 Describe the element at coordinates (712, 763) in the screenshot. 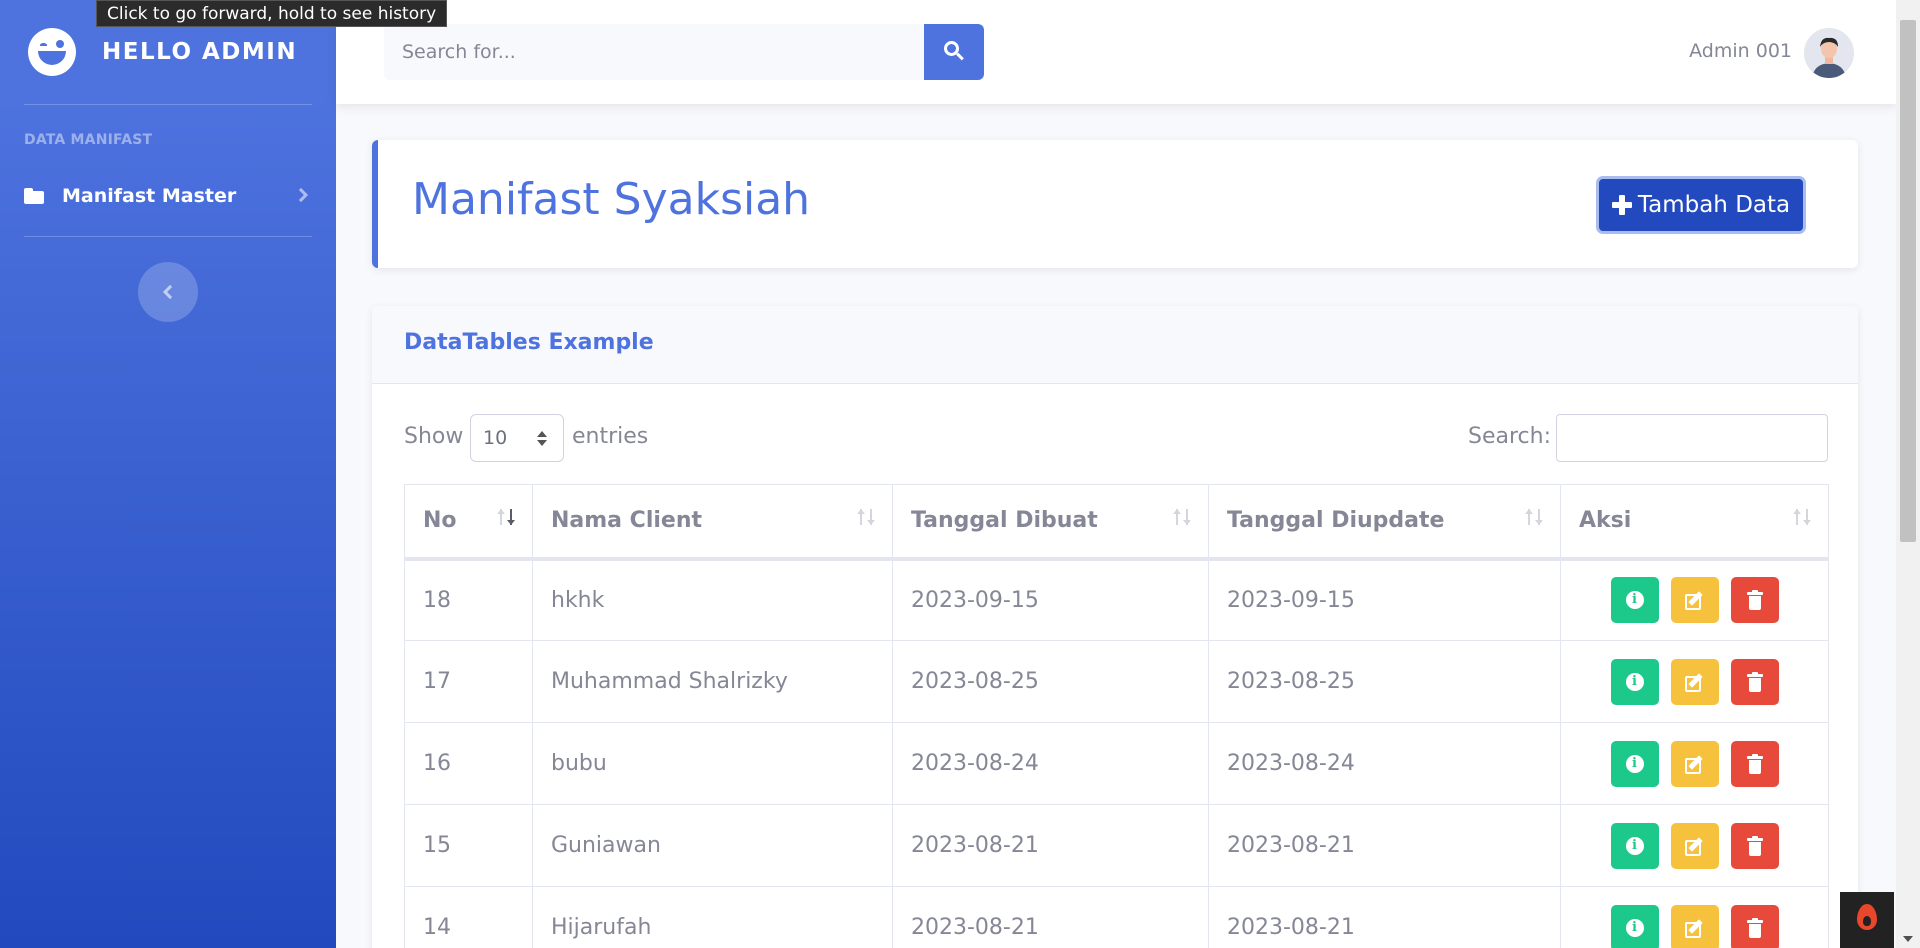

I see `cell-nama-client: bubu` at that location.